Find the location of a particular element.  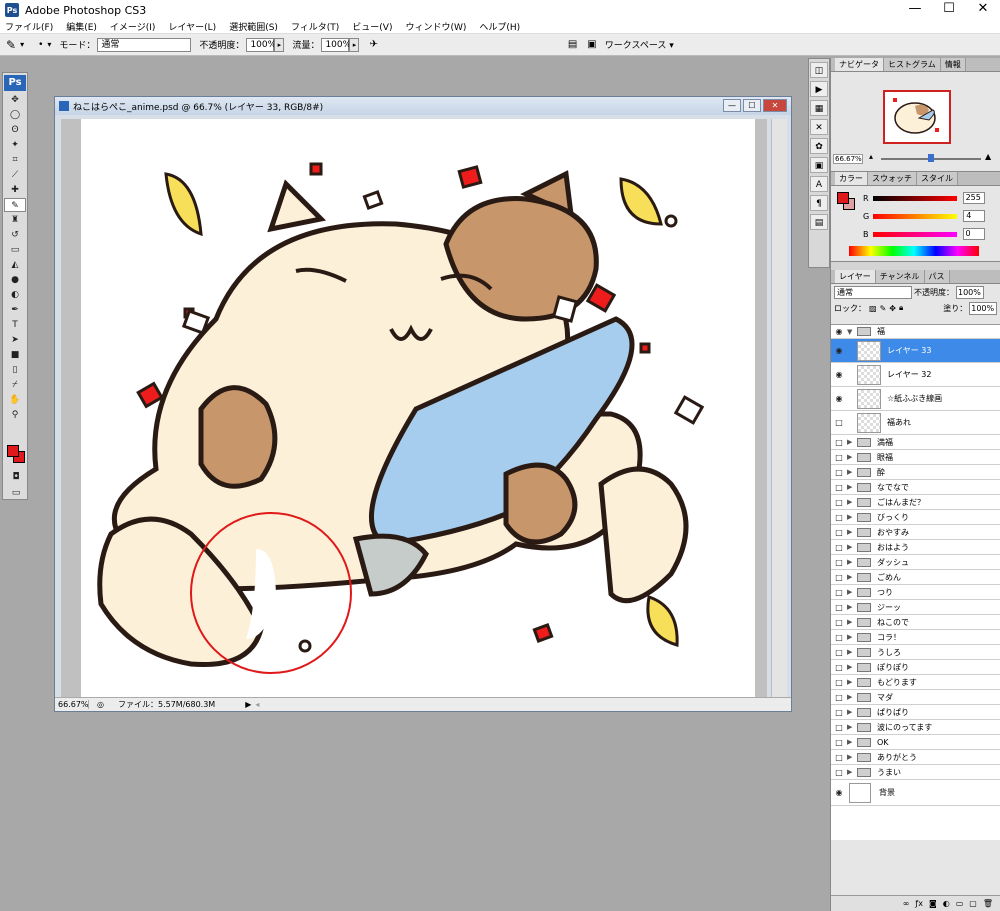

paint-bucket-tool-icon: ◭ is located at coordinates (15, 265).